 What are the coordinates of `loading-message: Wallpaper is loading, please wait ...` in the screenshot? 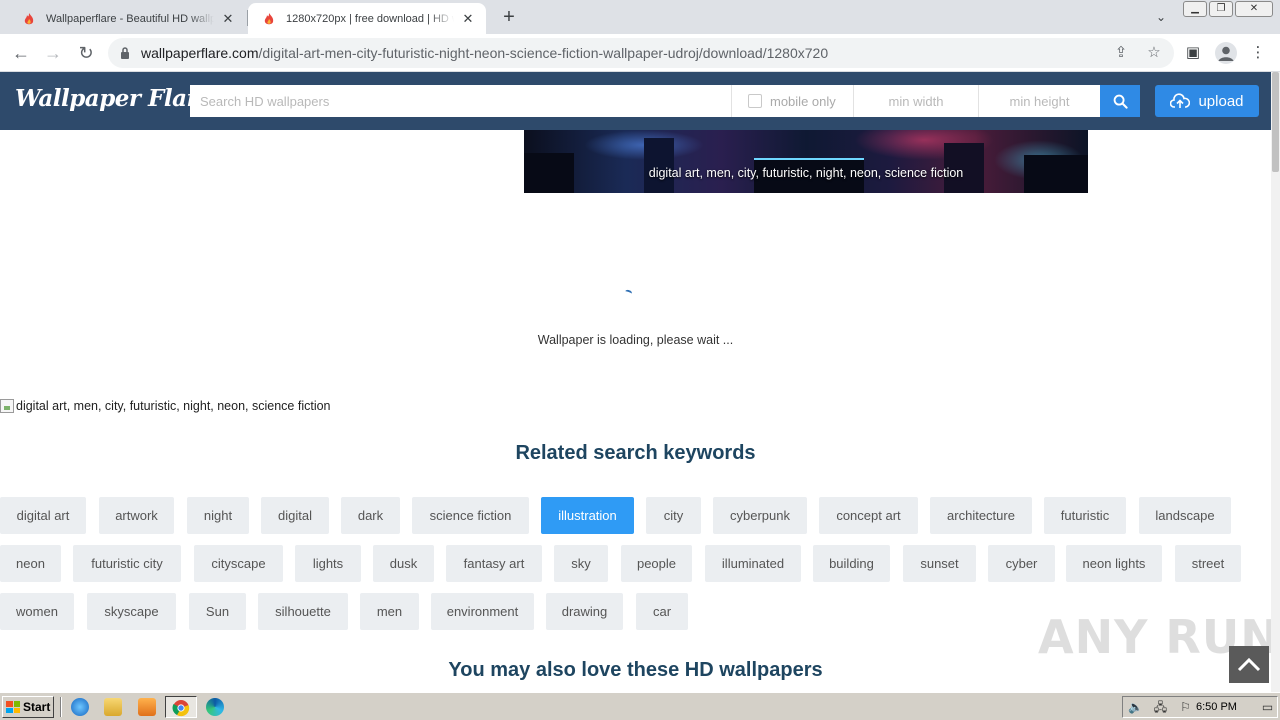 It's located at (635, 340).